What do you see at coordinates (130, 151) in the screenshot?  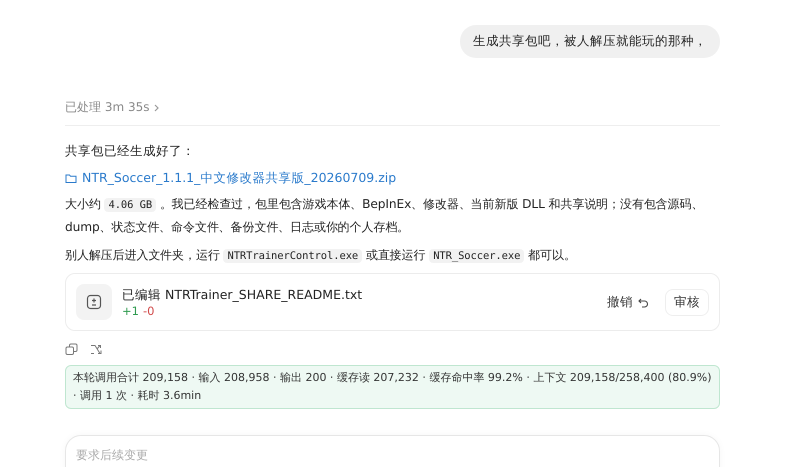 I see `reply-text: 共享包已经生成好了：` at bounding box center [130, 151].